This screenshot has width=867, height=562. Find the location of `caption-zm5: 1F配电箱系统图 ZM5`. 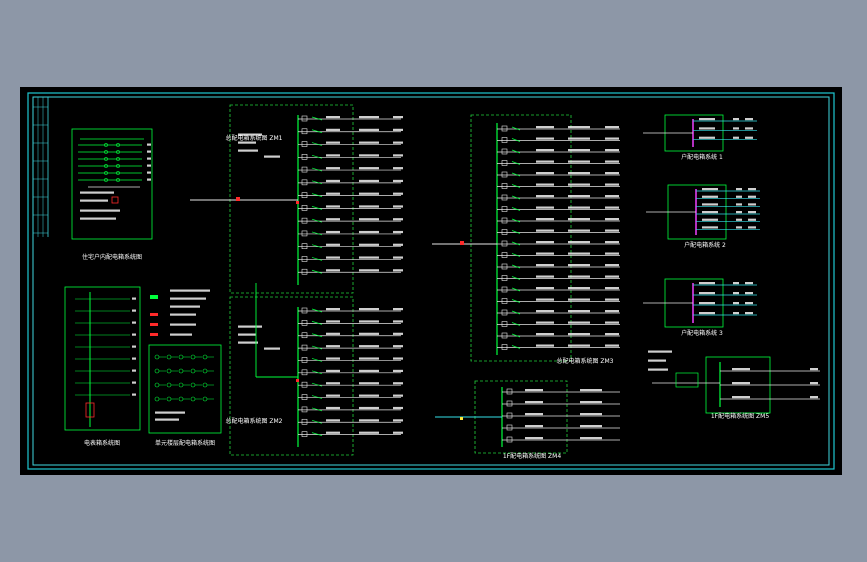

caption-zm5: 1F配电箱系统图 ZM5 is located at coordinates (740, 416).